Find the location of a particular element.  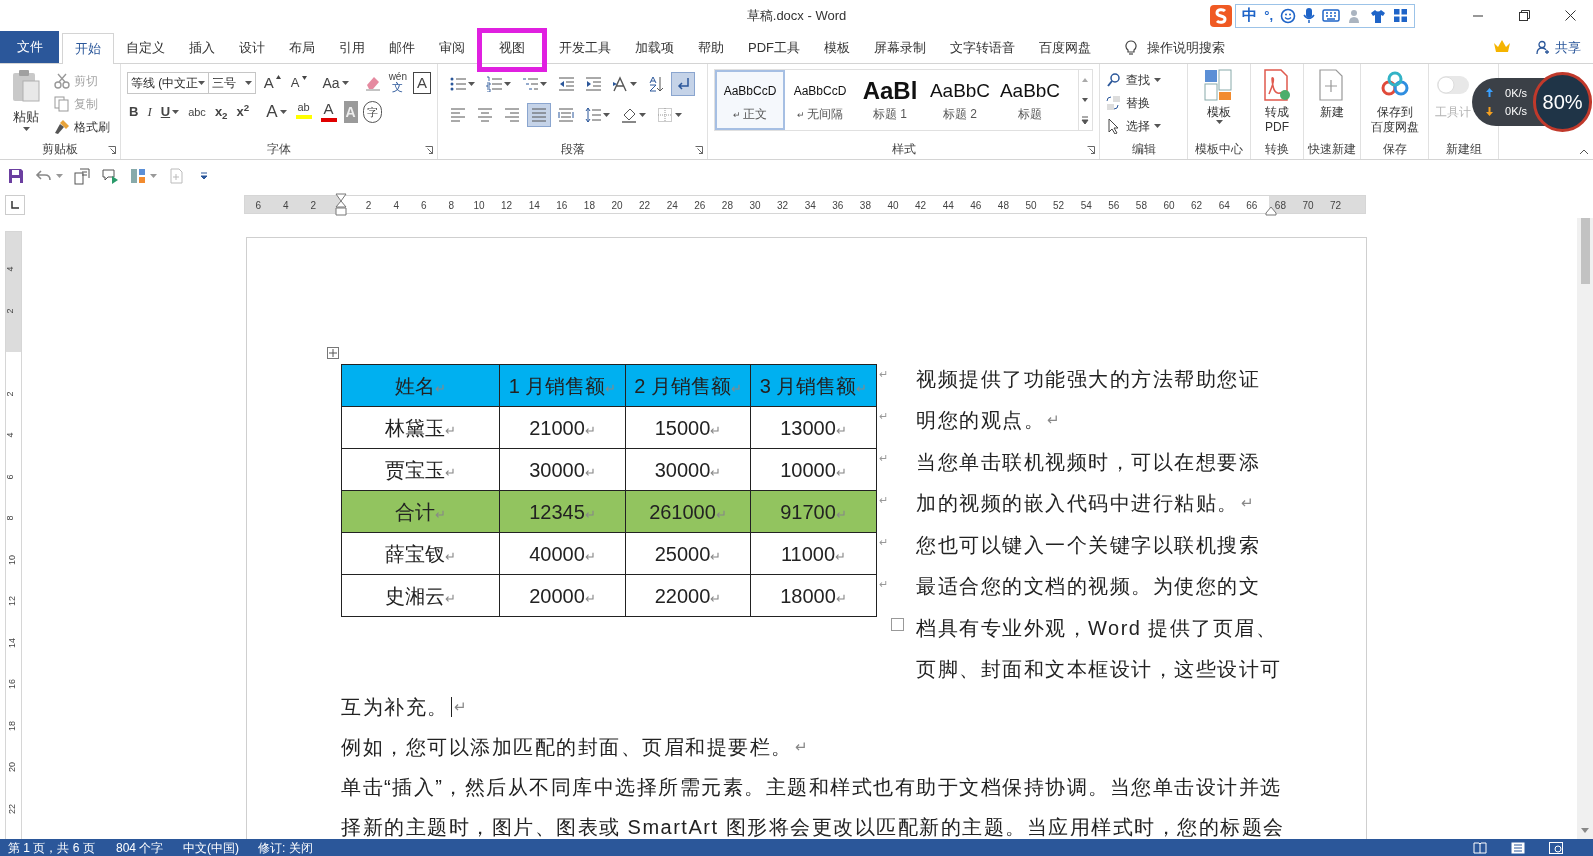

input-mode-label: 中 is located at coordinates (1250, 15).